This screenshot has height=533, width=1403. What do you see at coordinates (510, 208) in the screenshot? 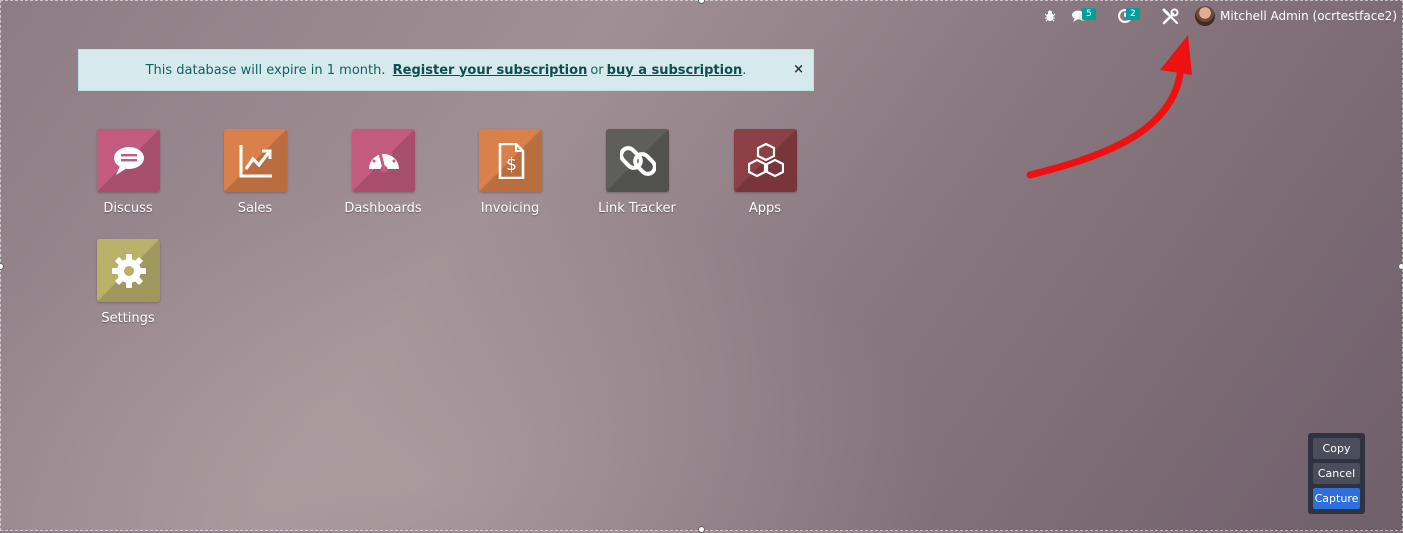
I see `app-label: Invoicing` at bounding box center [510, 208].